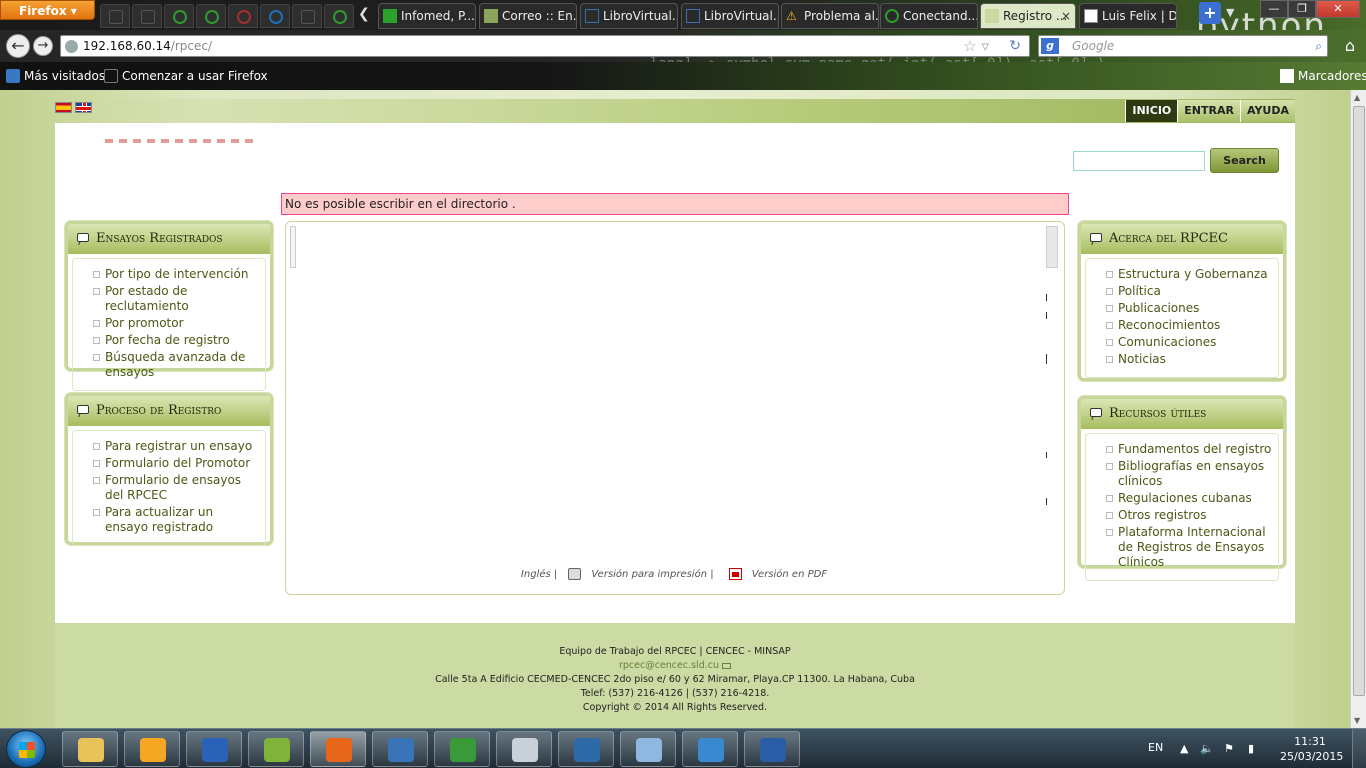  Describe the element at coordinates (545, 46) in the screenshot. I see `url-bar: 192.168.60.14/rpcec/ ☆ ▿ ↻` at that location.